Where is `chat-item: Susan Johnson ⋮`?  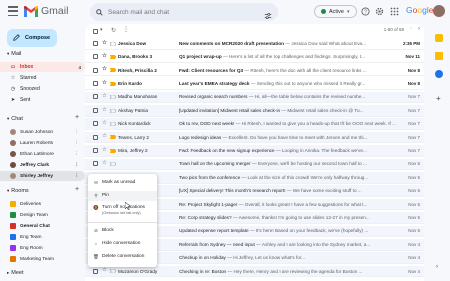
chat-item: Susan Johnson ⋮ is located at coordinates (42, 132).